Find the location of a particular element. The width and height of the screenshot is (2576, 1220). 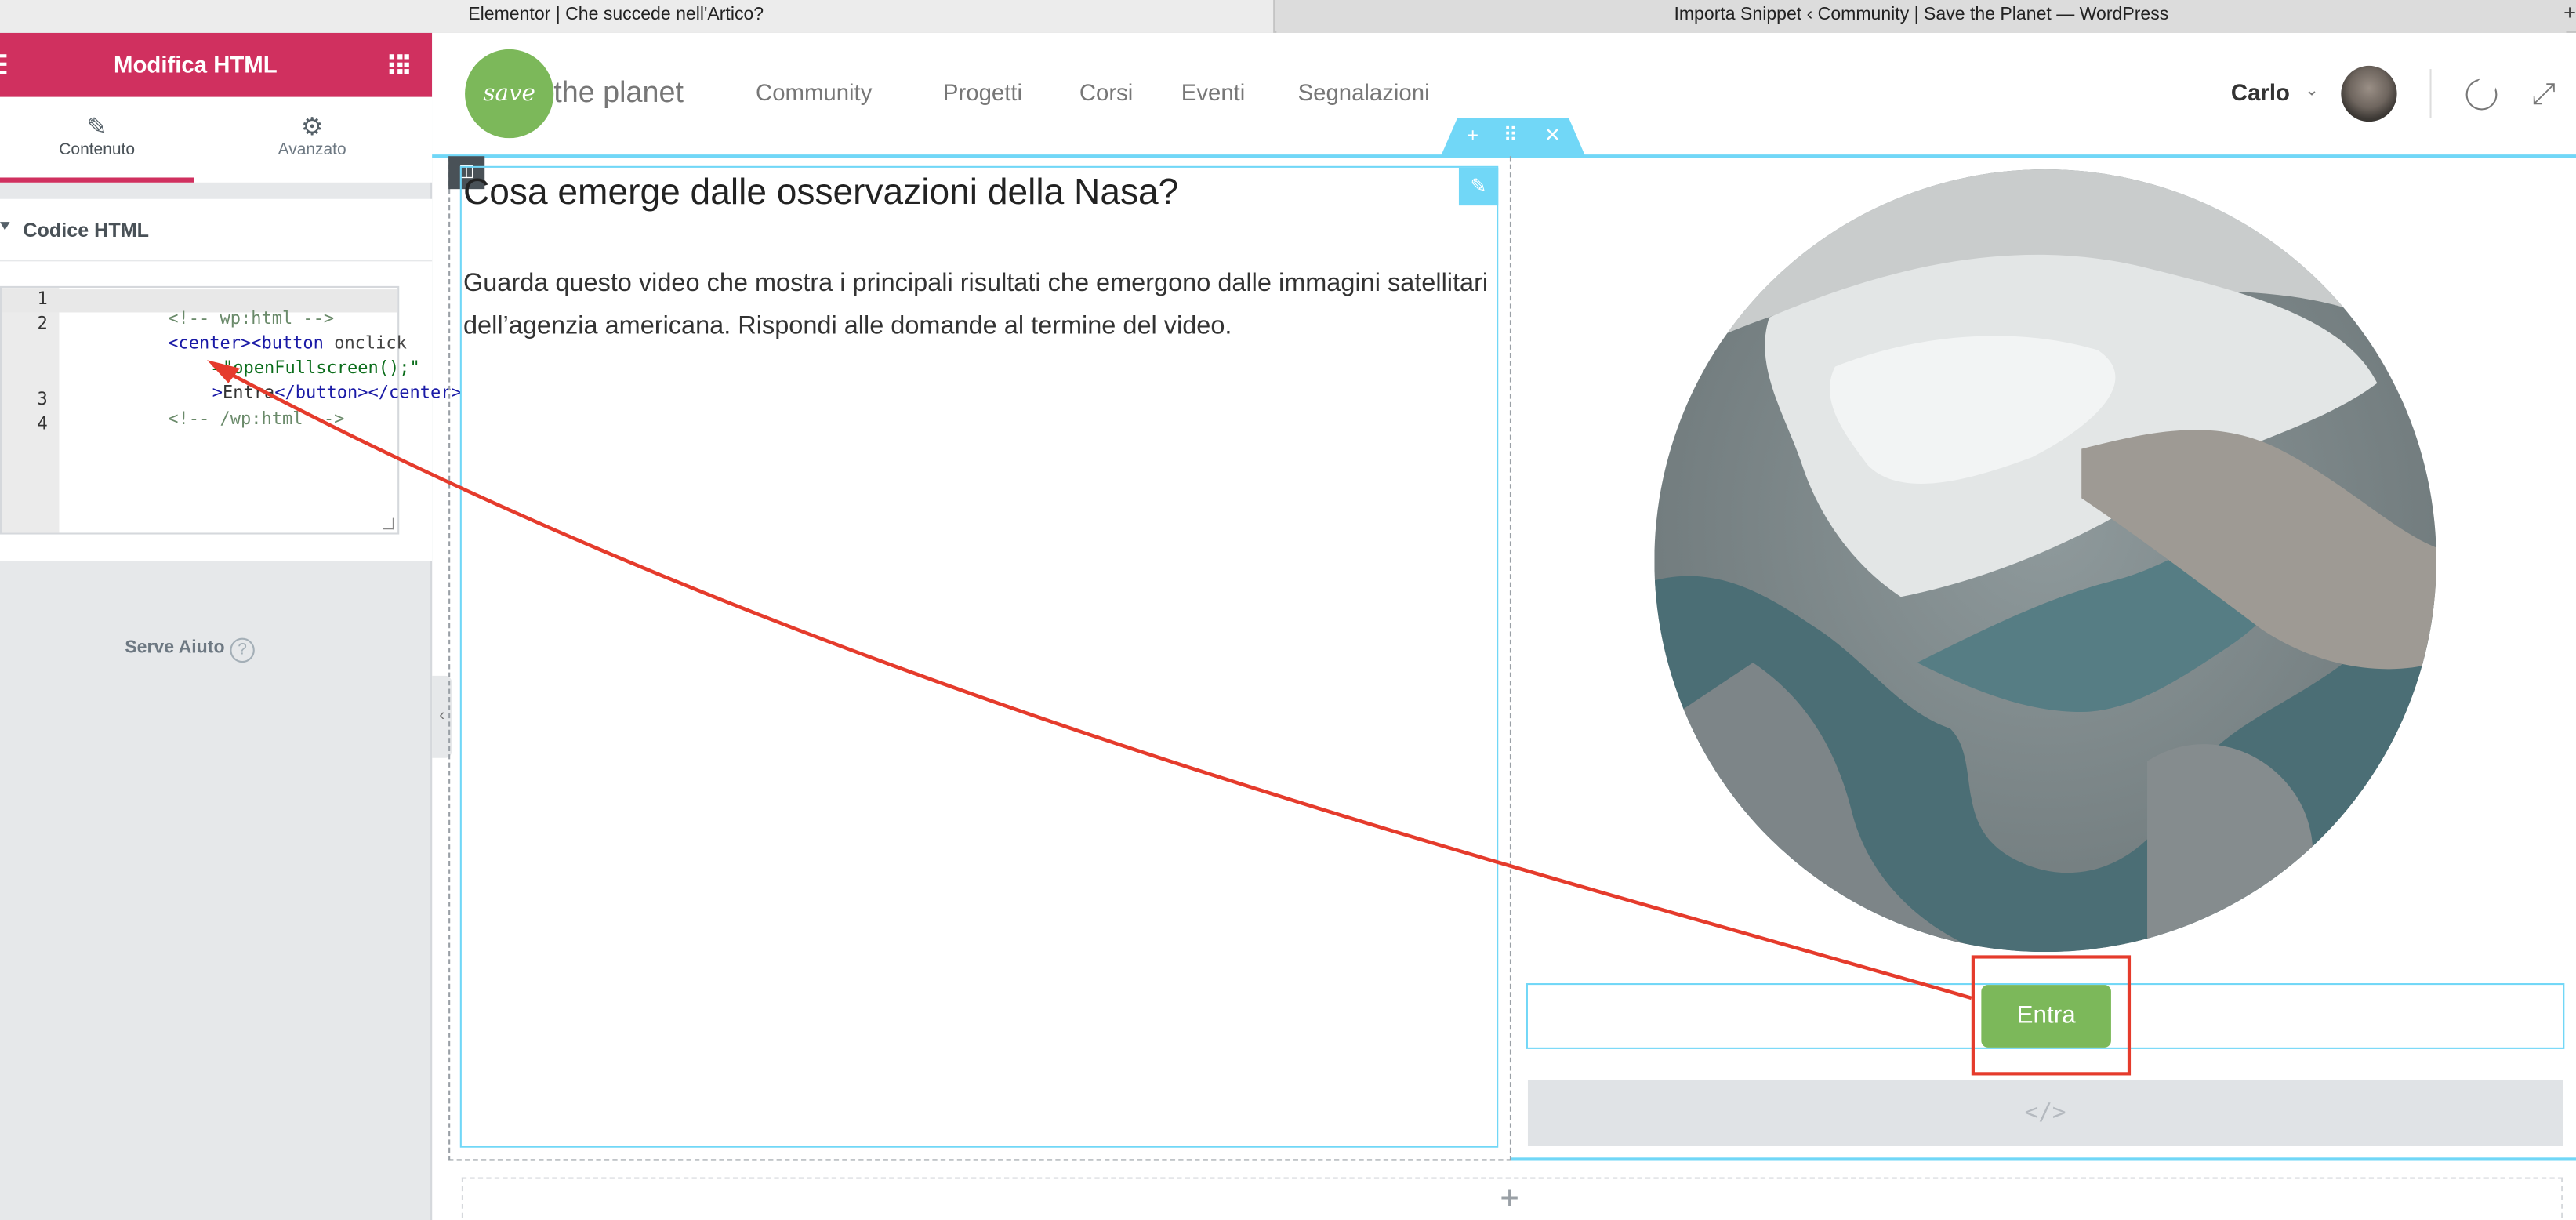

grid-icon is located at coordinates (399, 64).